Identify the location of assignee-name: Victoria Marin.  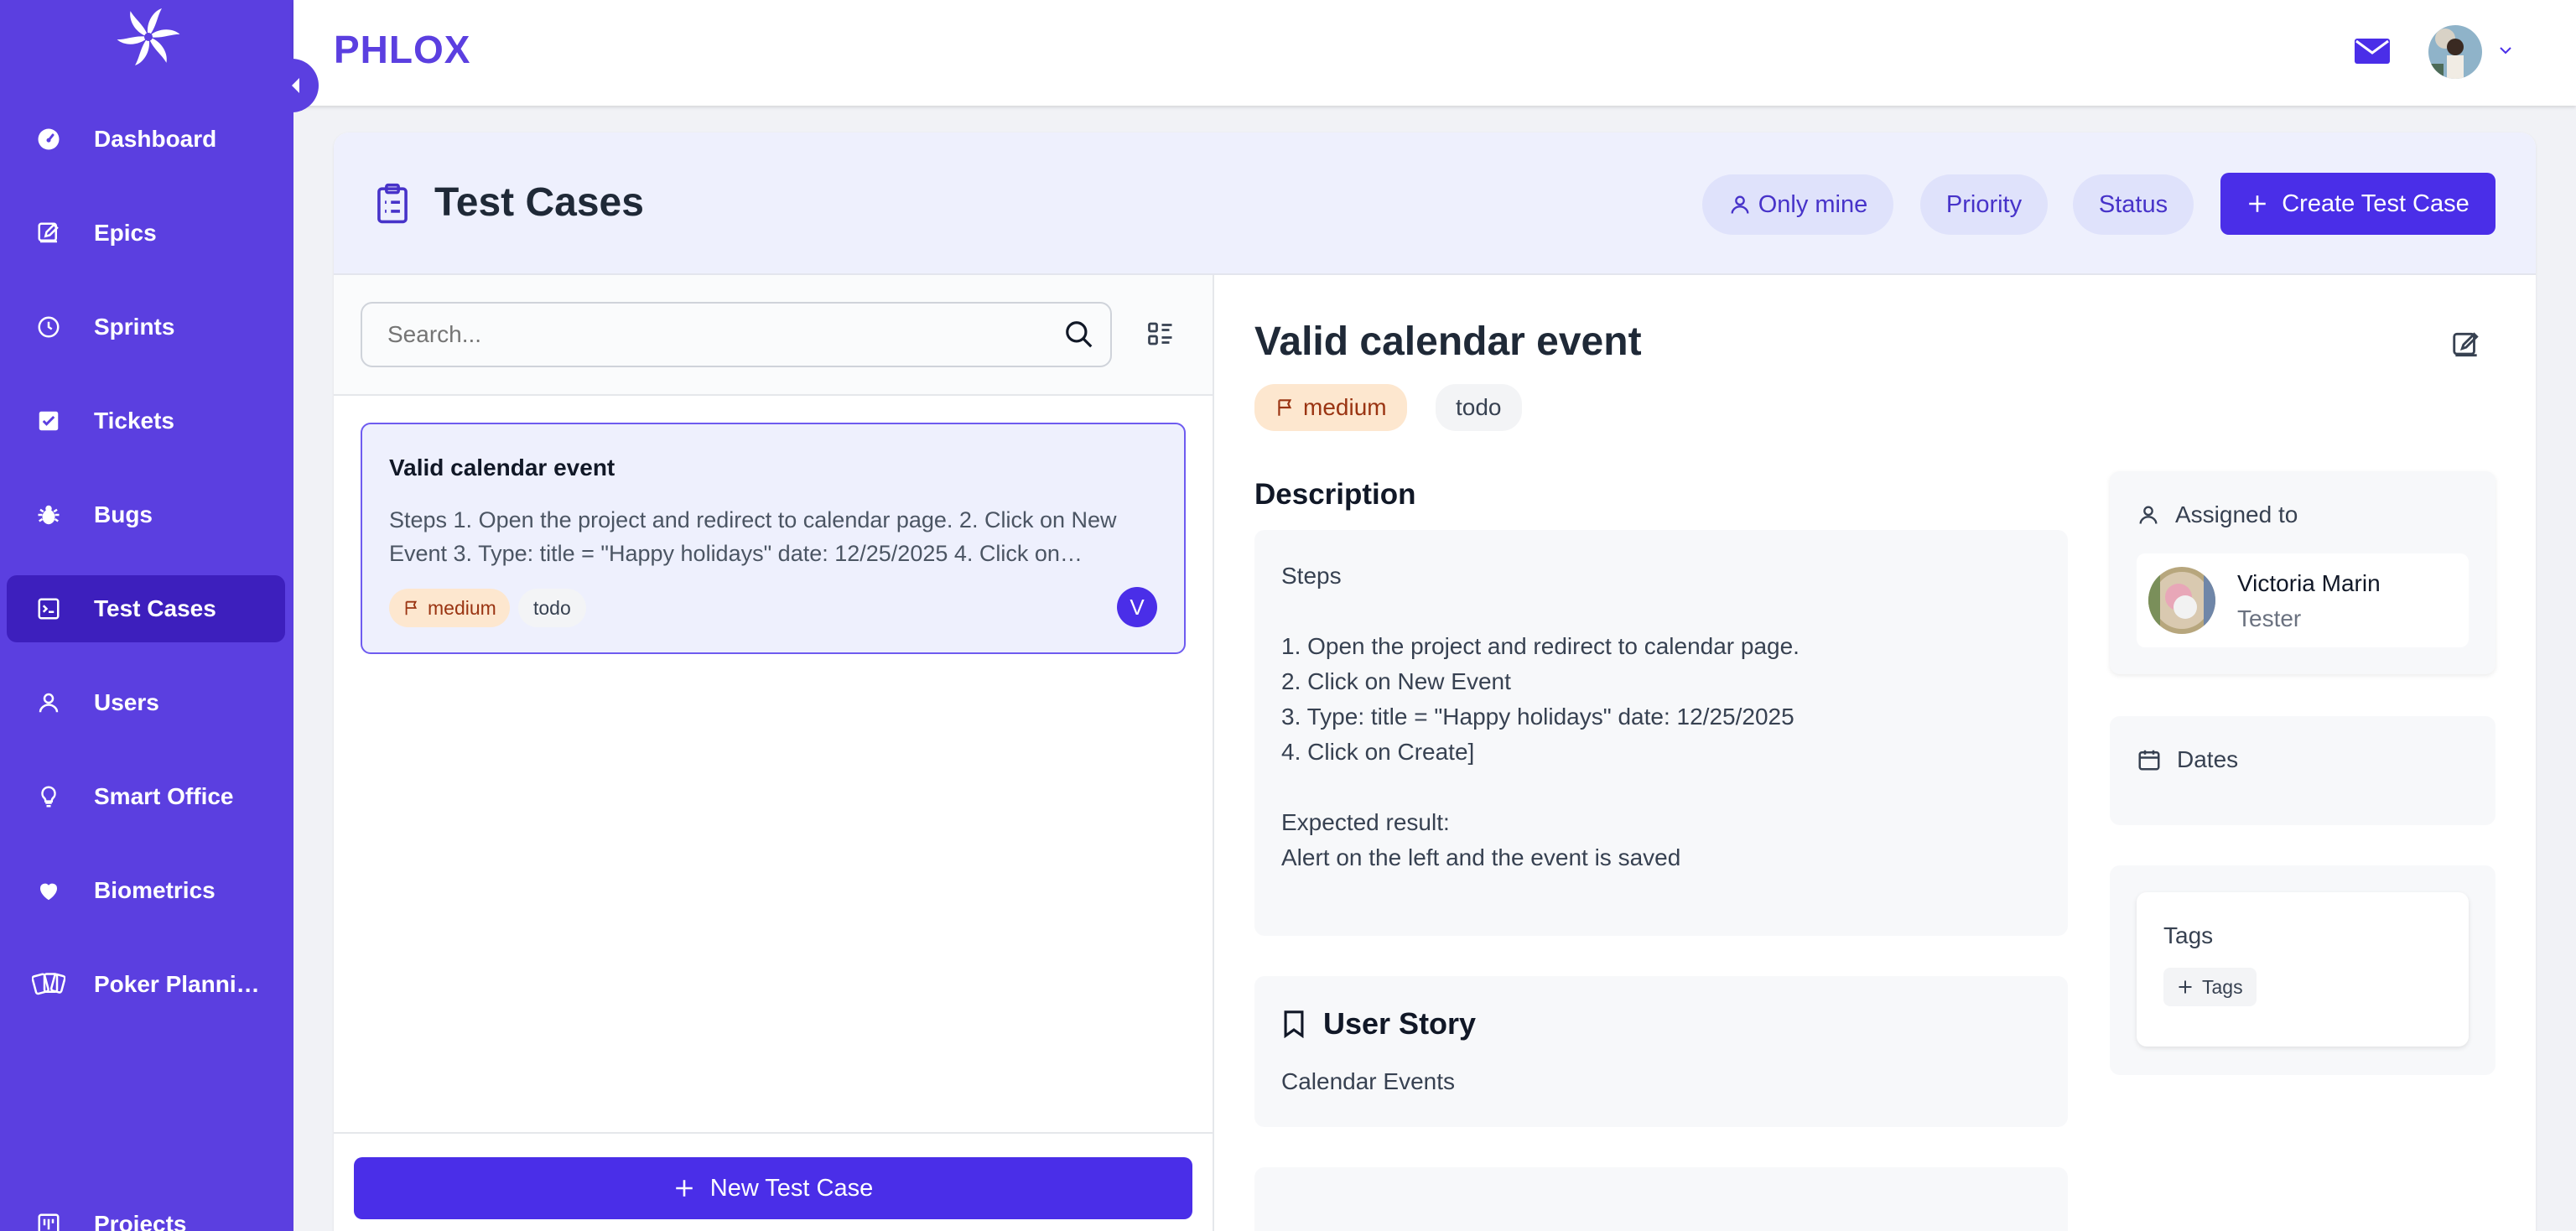
(2309, 583).